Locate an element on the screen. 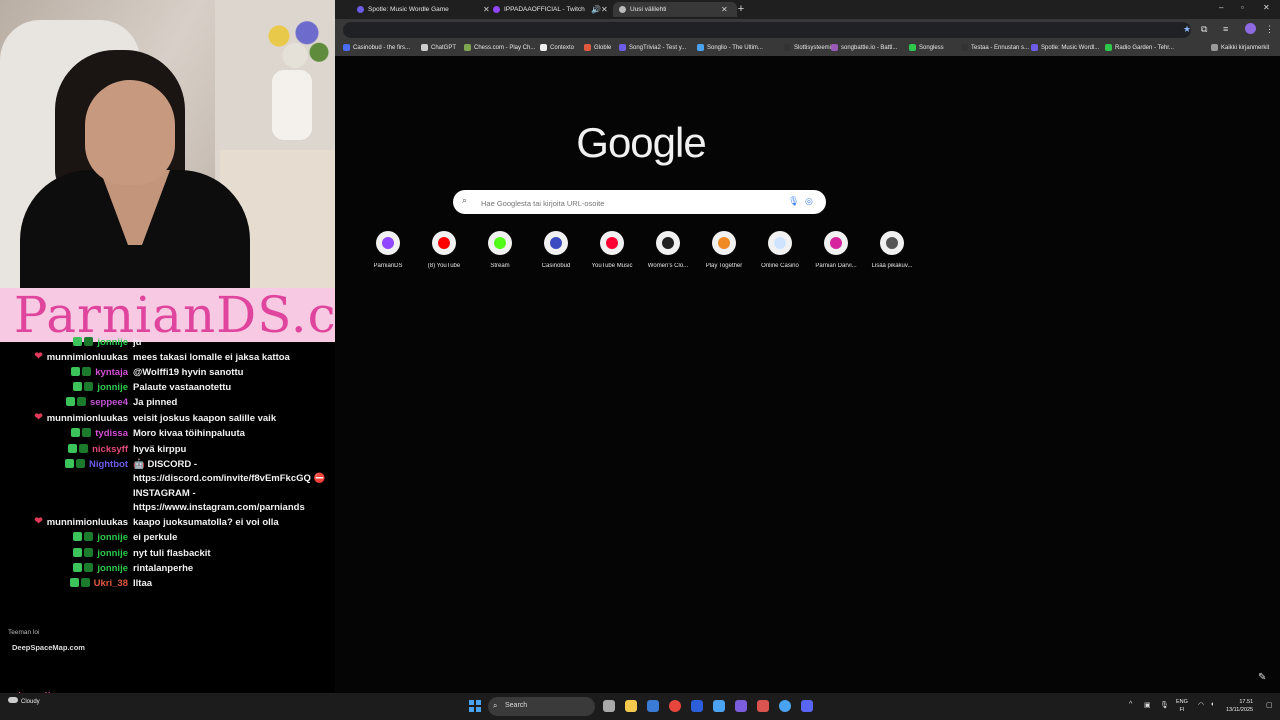 This screenshot has height=720, width=1280. weather-widget: Cloudy is located at coordinates (24, 701).